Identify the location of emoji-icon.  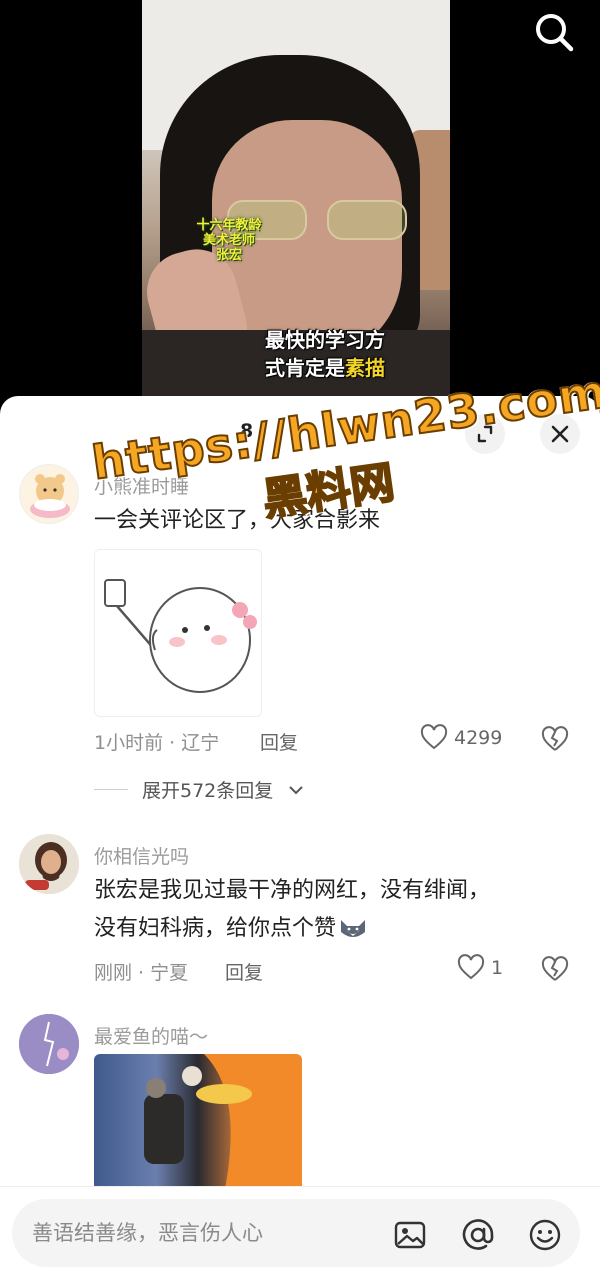
(545, 1235).